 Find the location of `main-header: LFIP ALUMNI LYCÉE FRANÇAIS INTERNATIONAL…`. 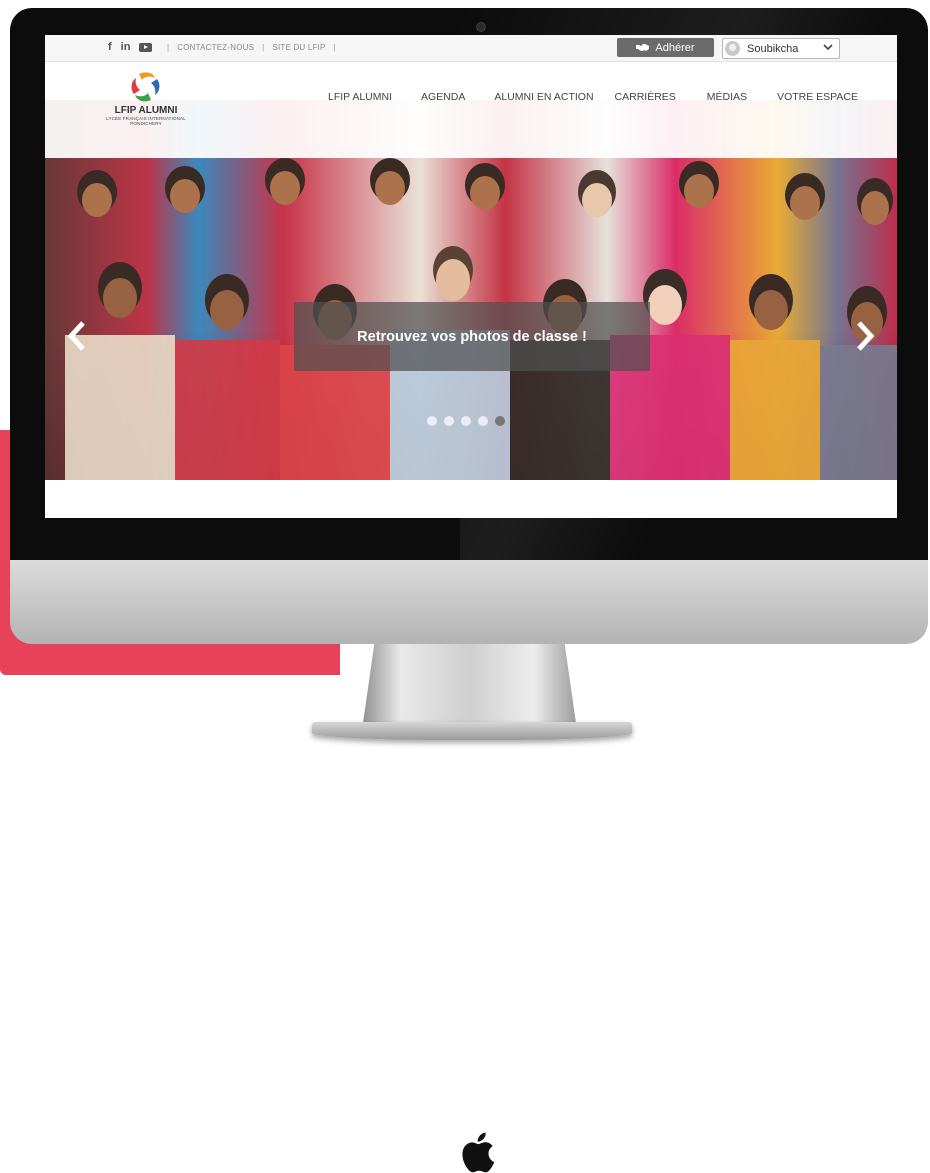

main-header: LFIP ALUMNI LYCÉE FRANÇAIS INTERNATIONAL… is located at coordinates (471, 110).